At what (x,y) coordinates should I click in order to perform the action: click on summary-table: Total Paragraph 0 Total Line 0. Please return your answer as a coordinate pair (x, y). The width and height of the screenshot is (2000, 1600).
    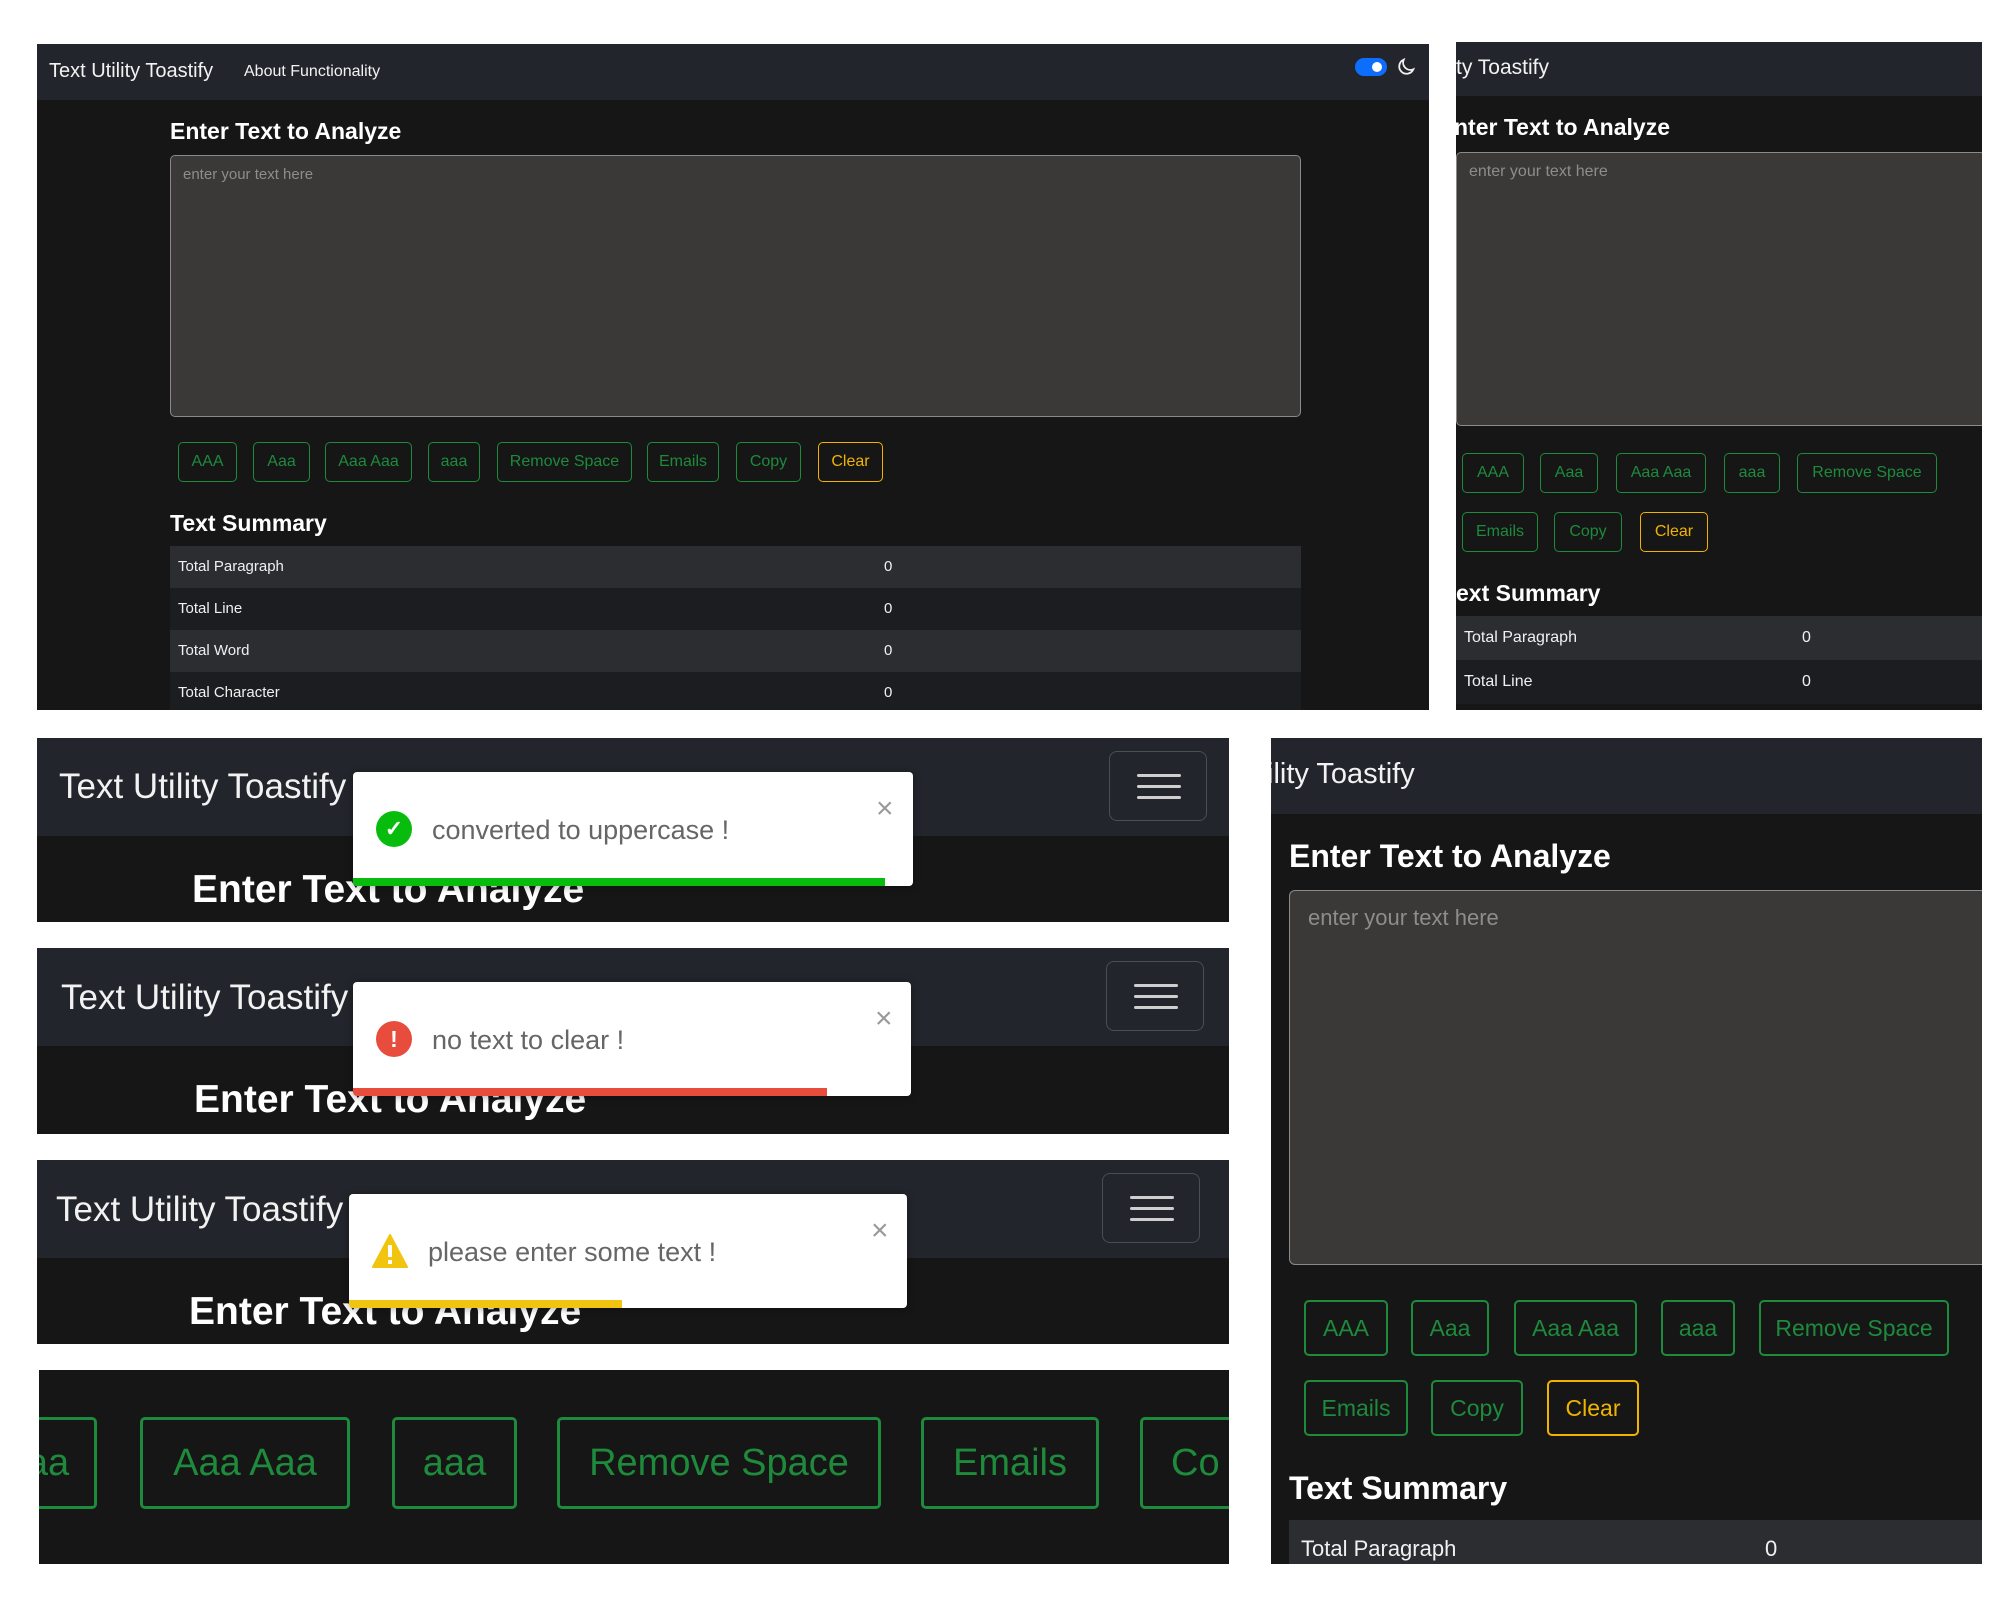
    Looking at the image, I should click on (1719, 663).